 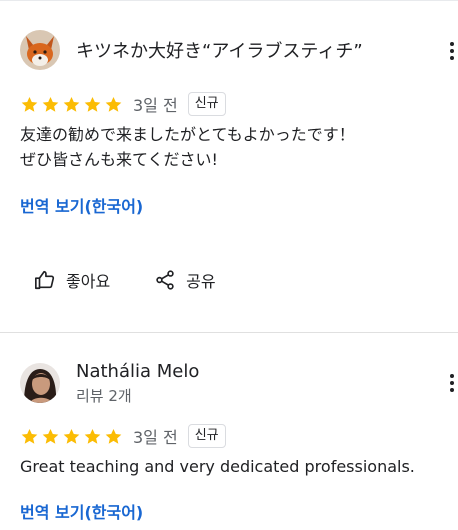 What do you see at coordinates (88, 281) in the screenshot?
I see `like-label: 좋아요` at bounding box center [88, 281].